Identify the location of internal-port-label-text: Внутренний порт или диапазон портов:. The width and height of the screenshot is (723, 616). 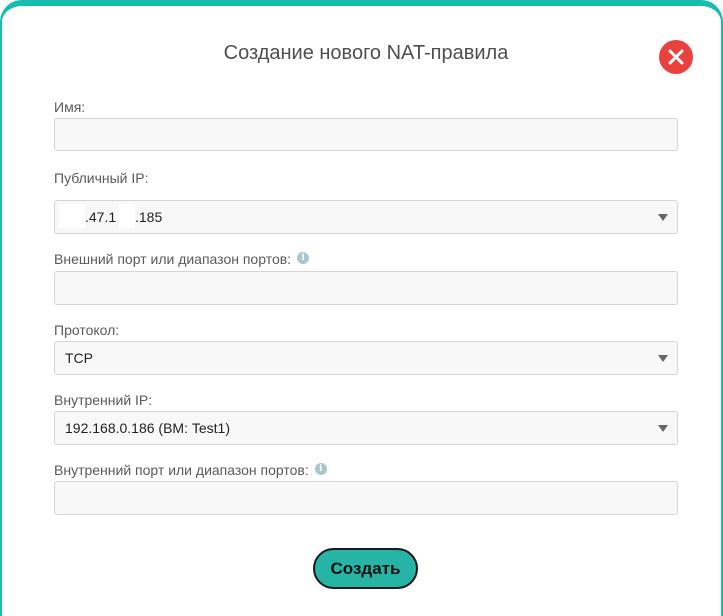
(181, 470).